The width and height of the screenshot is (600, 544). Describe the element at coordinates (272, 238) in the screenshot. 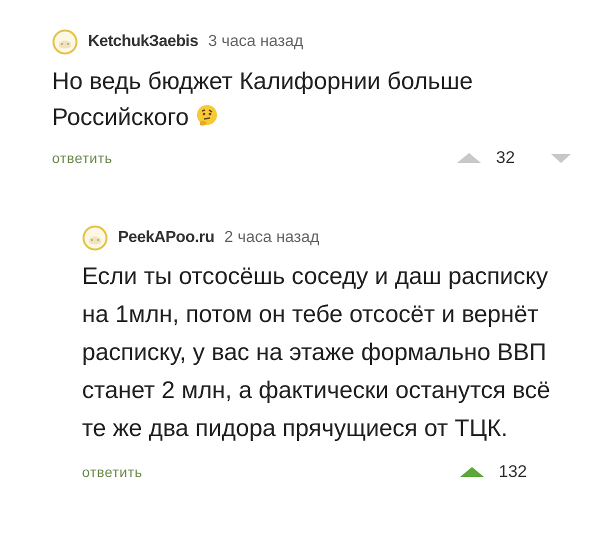

I see `comment-time: 2 часа назад` at that location.